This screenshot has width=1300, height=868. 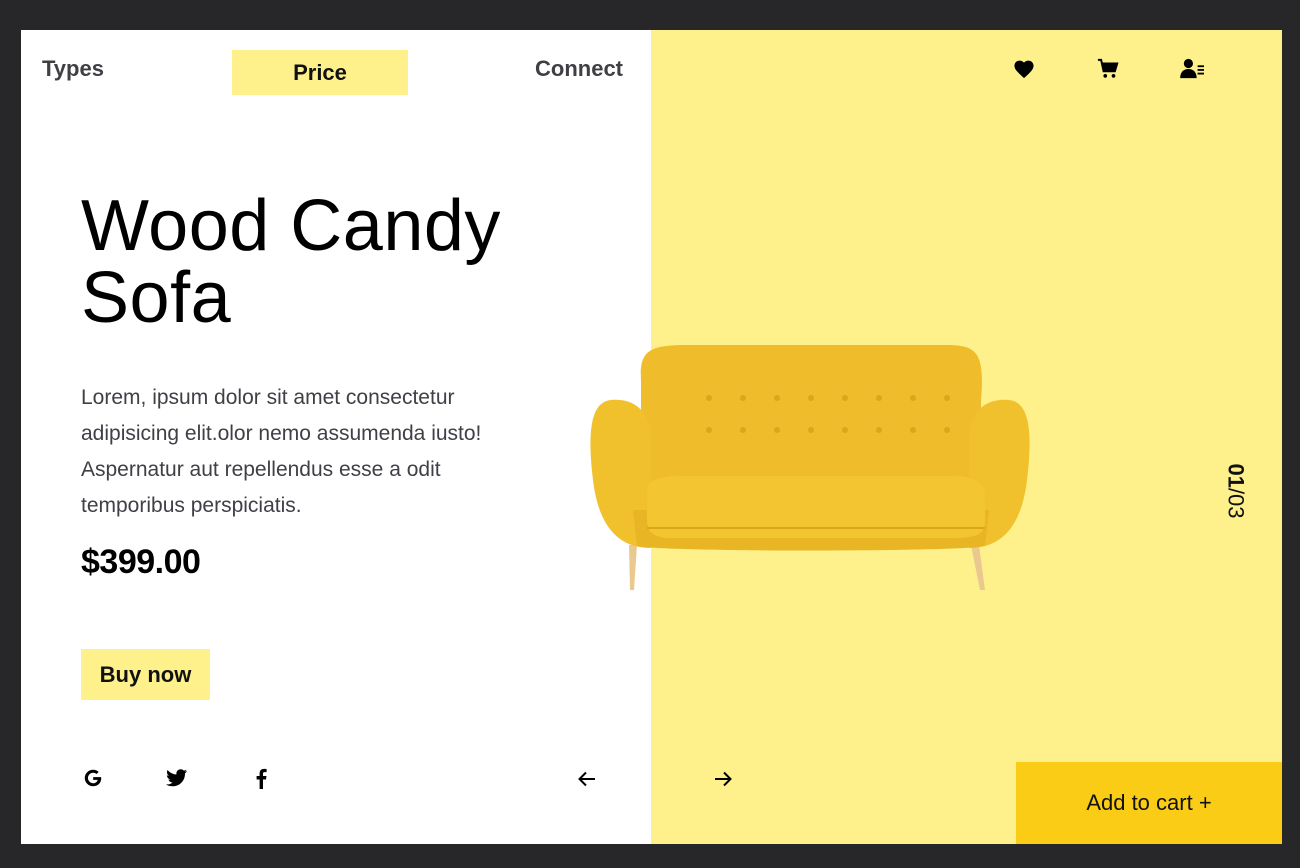 I want to click on slide-counter: 01/03, so click(x=1236, y=491).